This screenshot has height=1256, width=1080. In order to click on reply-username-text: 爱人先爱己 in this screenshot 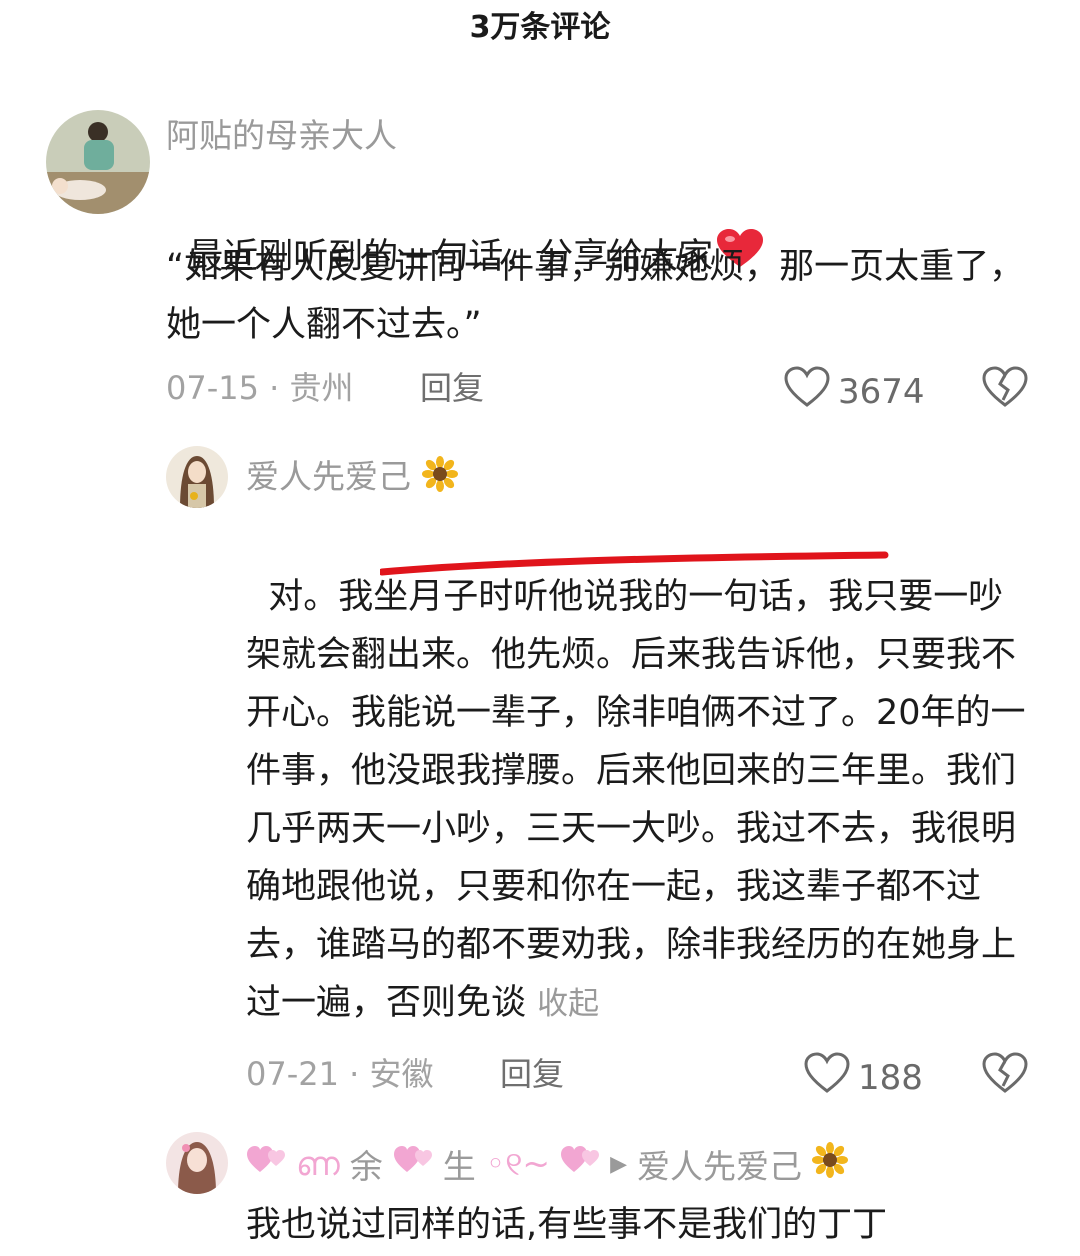, I will do `click(328, 476)`.